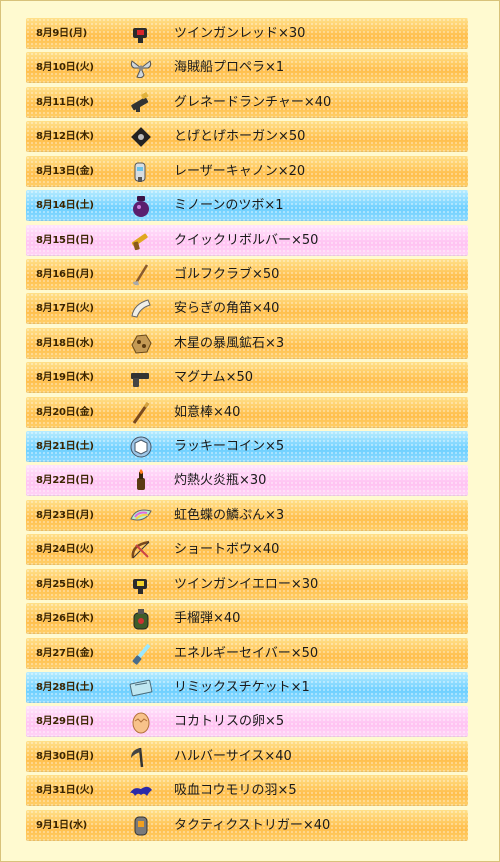  I want to click on twin-gun-red-icon, so click(141, 34).